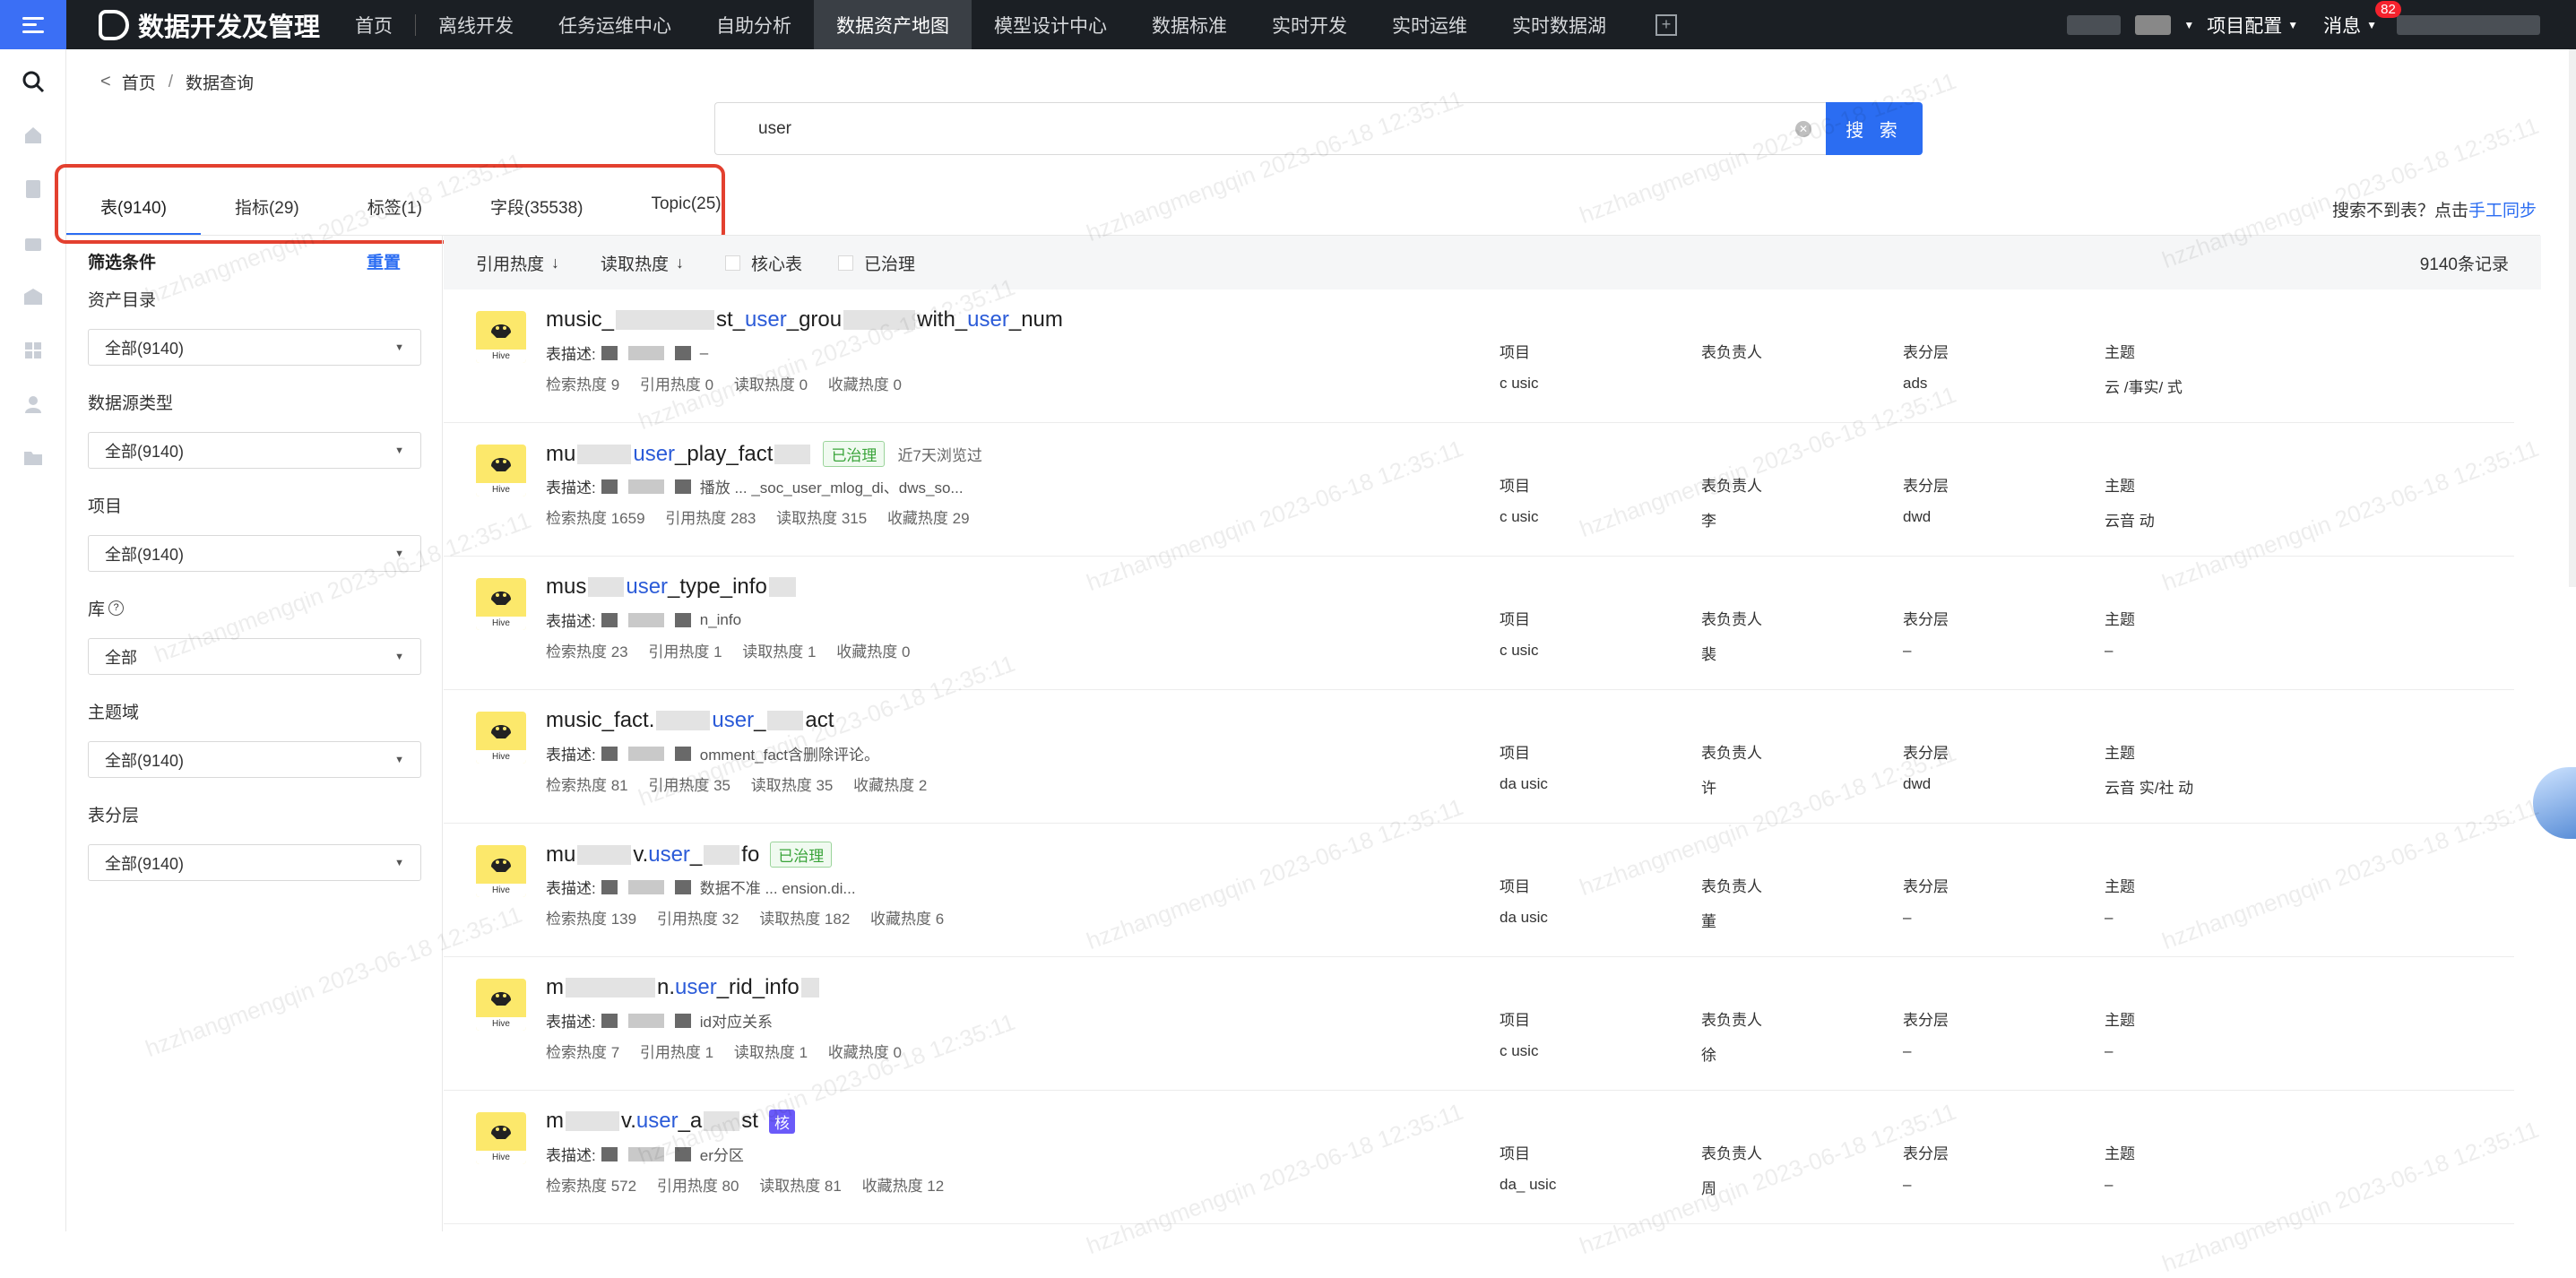 Image resolution: width=2576 pixels, height=1278 pixels. Describe the element at coordinates (267, 210) in the screenshot. I see `tab-metrics: 指标(29)` at that location.